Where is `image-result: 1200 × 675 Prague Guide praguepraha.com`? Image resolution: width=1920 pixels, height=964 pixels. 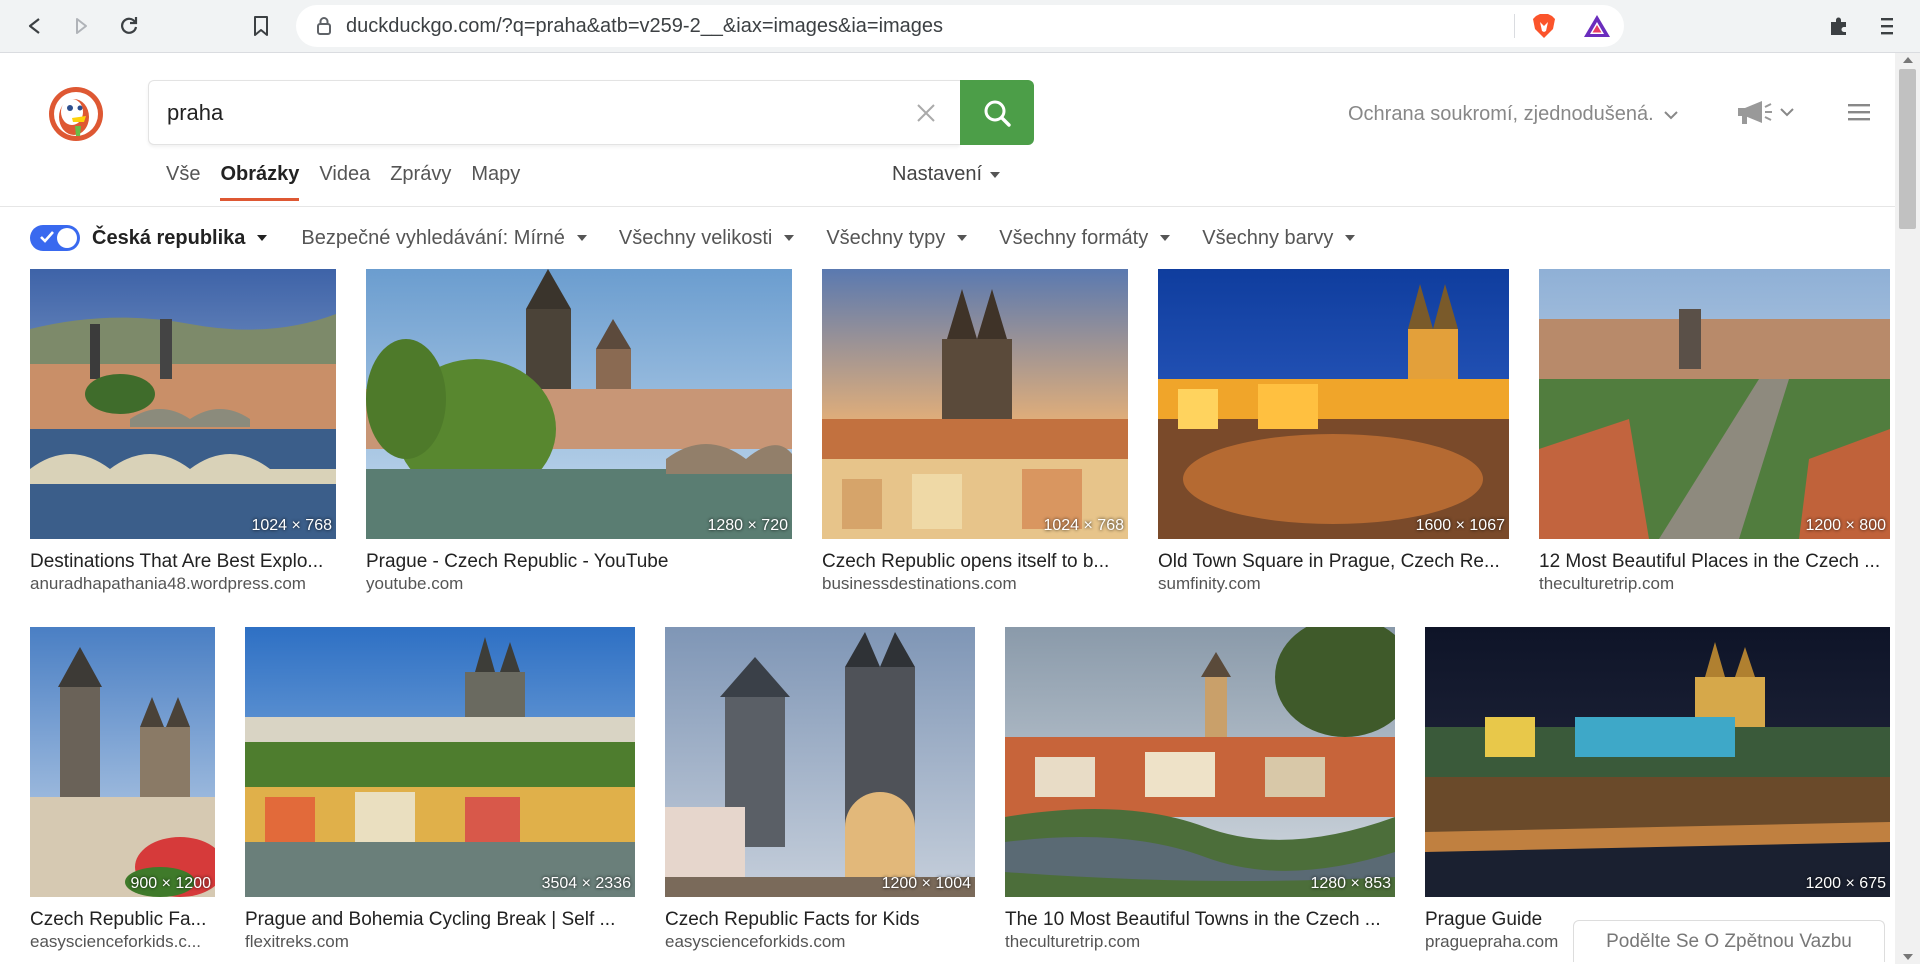
image-result: 1200 × 675 Prague Guide praguepraha.com is located at coordinates (1657, 790).